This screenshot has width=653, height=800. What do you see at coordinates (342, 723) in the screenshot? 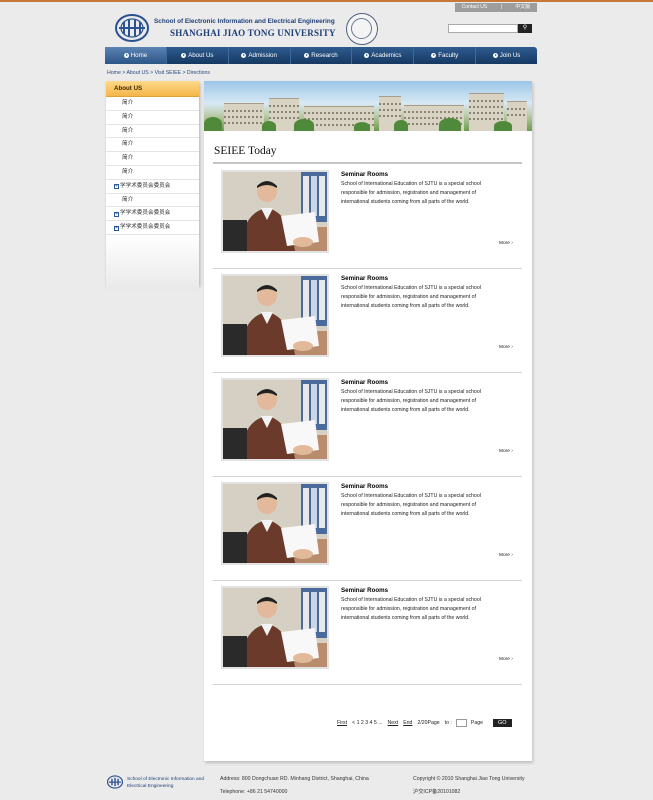
I see `first-page-link: First` at bounding box center [342, 723].